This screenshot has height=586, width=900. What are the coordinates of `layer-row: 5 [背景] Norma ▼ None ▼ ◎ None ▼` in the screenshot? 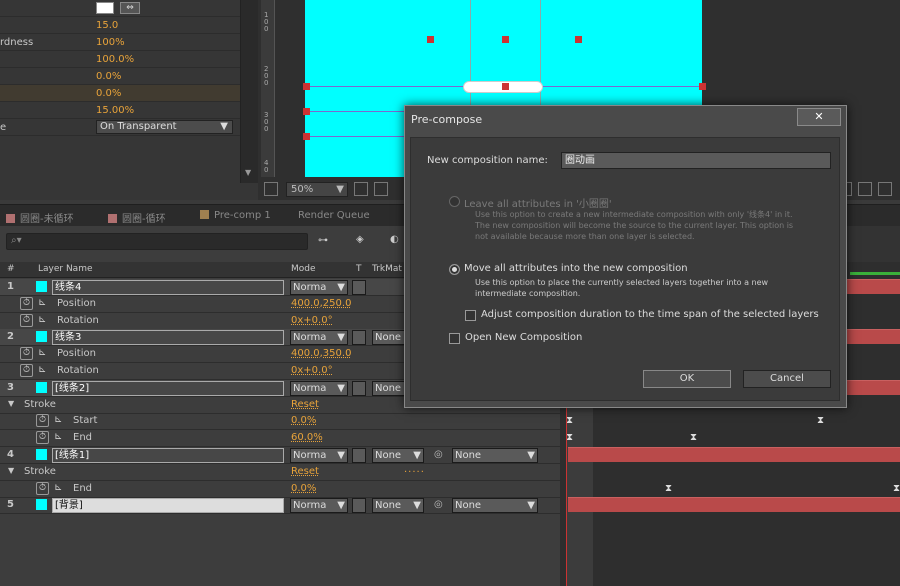 It's located at (280, 506).